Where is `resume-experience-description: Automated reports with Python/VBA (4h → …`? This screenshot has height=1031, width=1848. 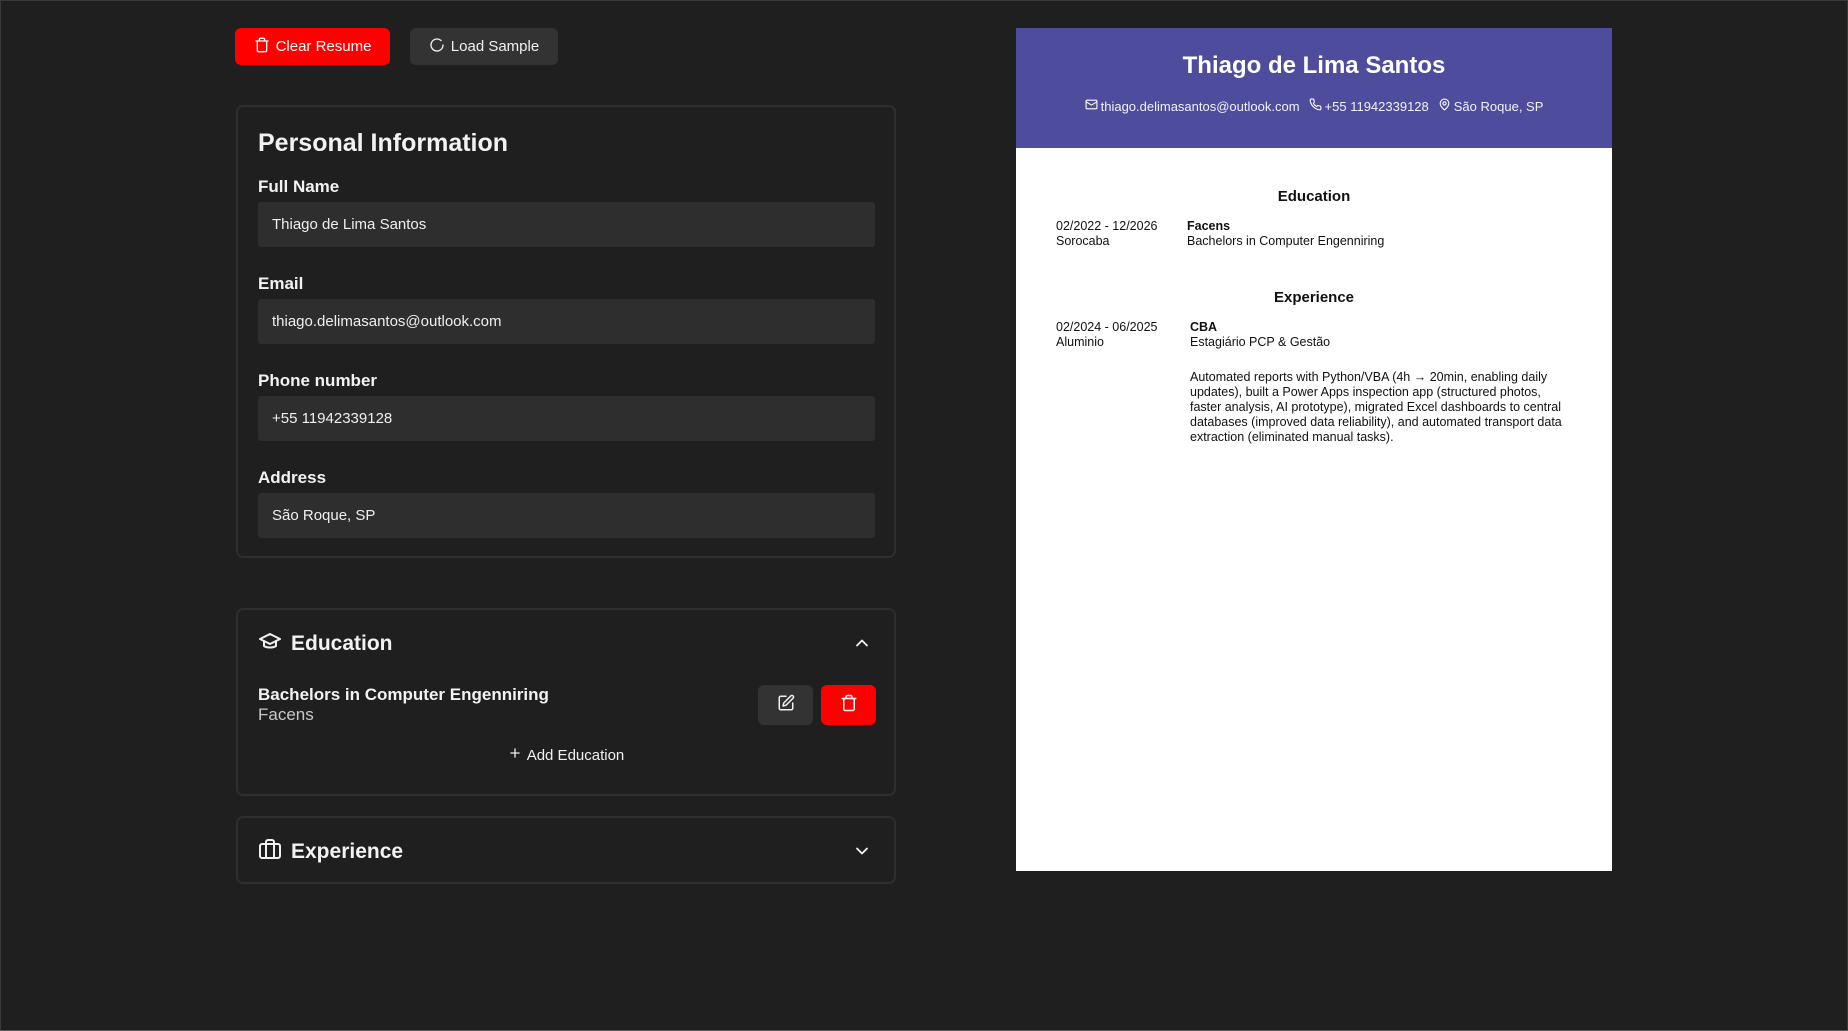
resume-experience-description: Automated reports with Python/VBA (4h → … is located at coordinates (1376, 407).